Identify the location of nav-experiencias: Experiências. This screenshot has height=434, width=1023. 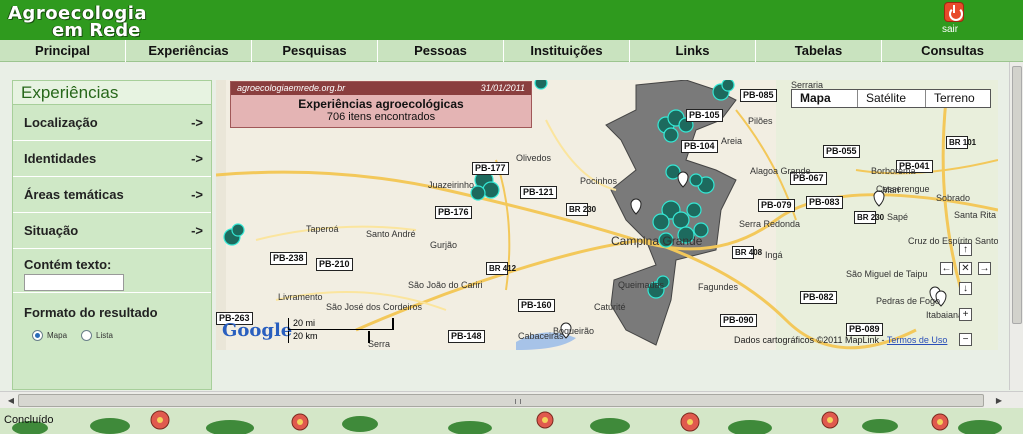
(189, 51).